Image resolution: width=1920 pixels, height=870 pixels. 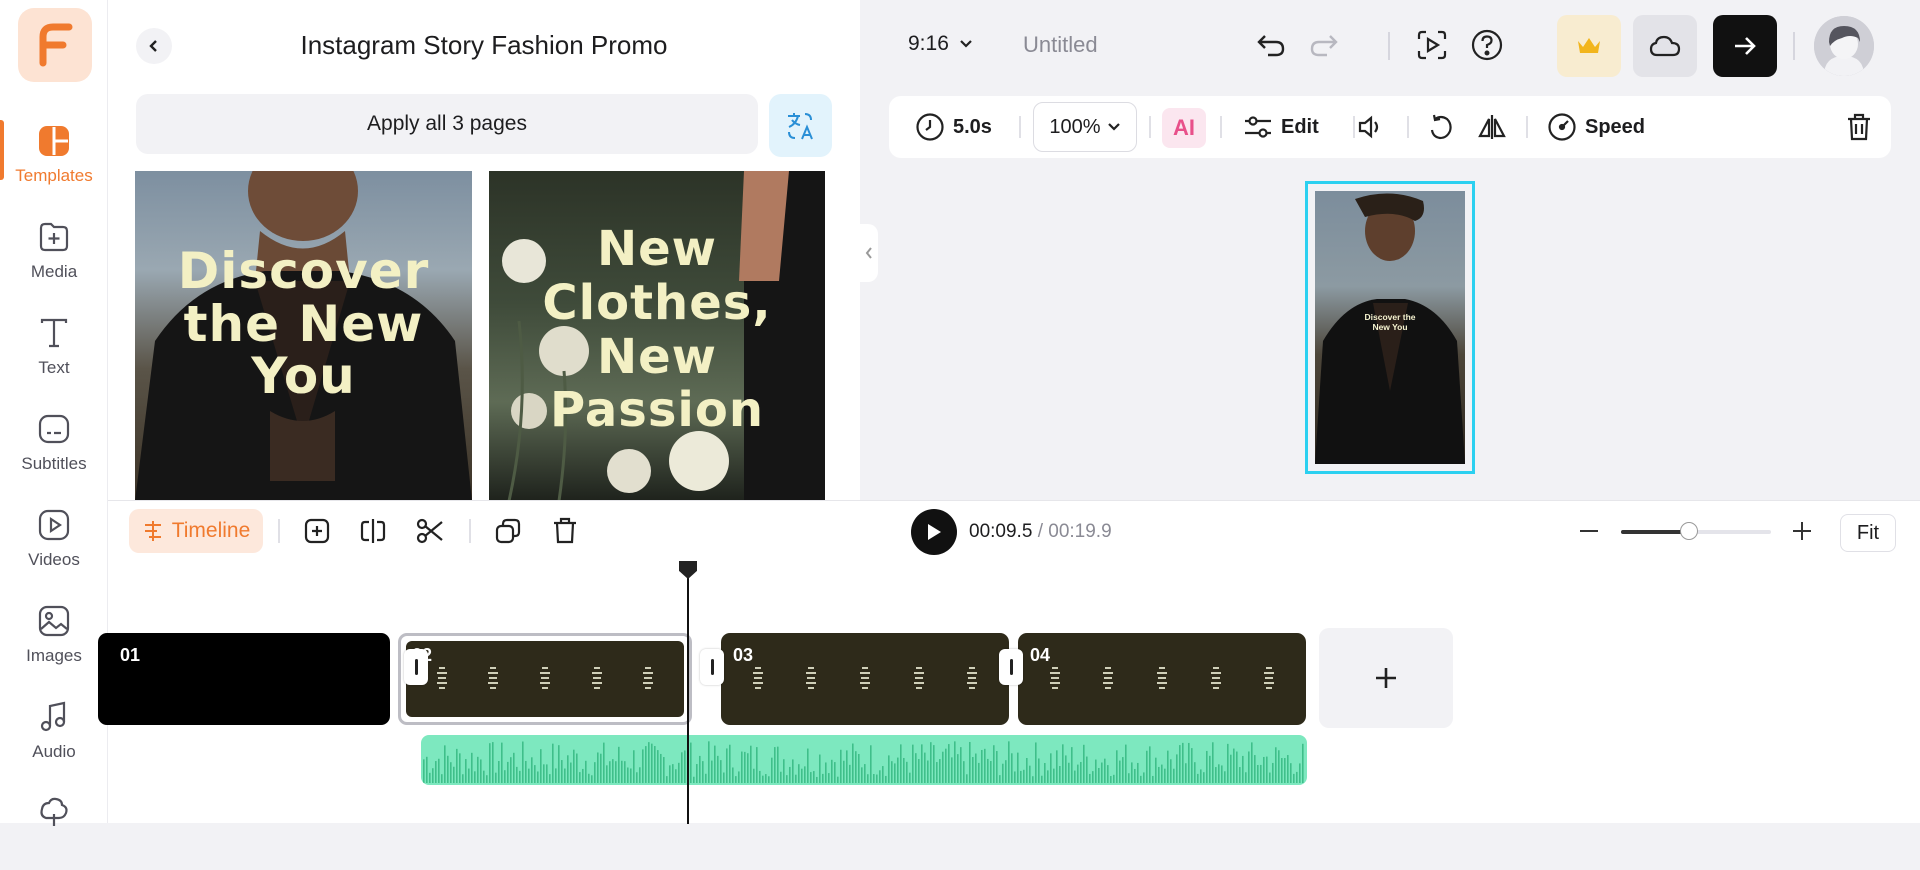 I want to click on duplicate-button, so click(x=508, y=531).